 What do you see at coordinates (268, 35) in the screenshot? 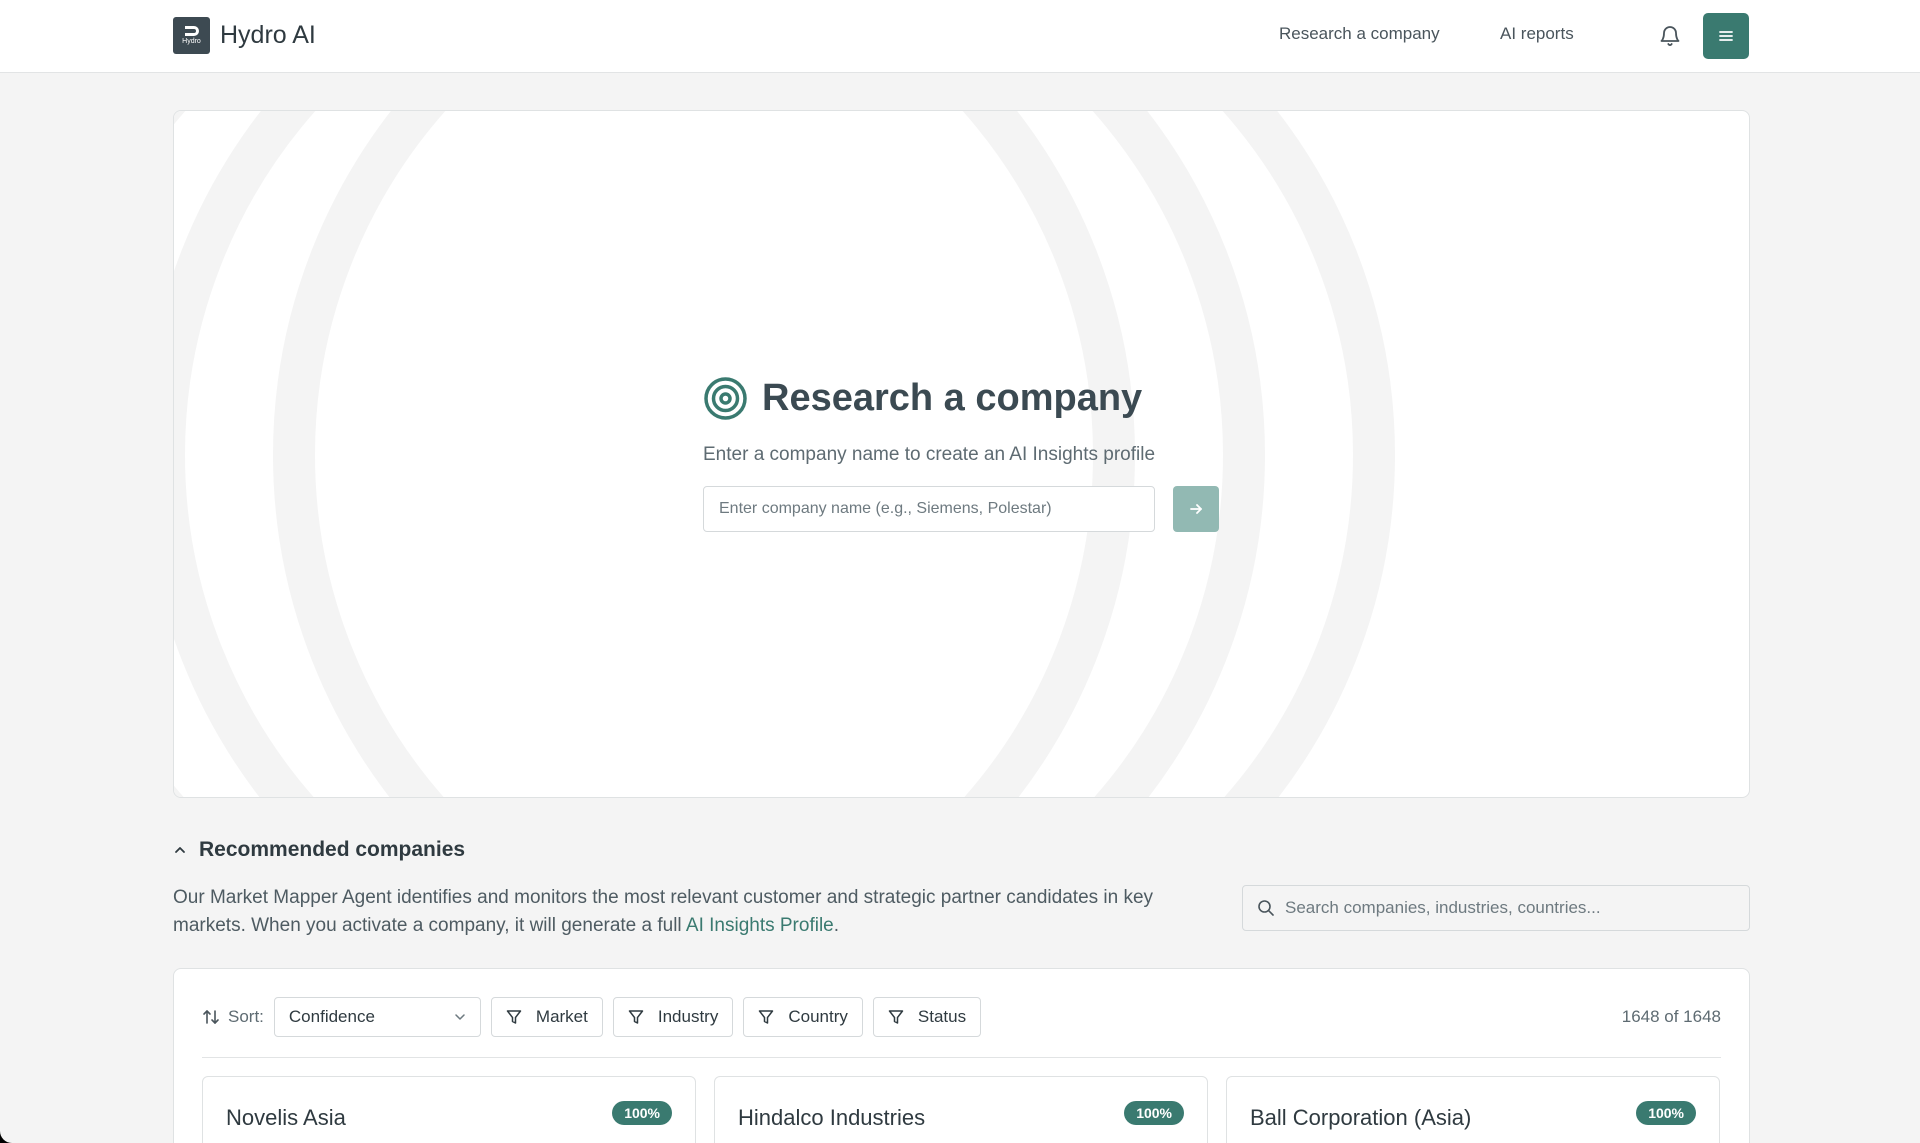
I see `brand-name: Hydro AI` at bounding box center [268, 35].